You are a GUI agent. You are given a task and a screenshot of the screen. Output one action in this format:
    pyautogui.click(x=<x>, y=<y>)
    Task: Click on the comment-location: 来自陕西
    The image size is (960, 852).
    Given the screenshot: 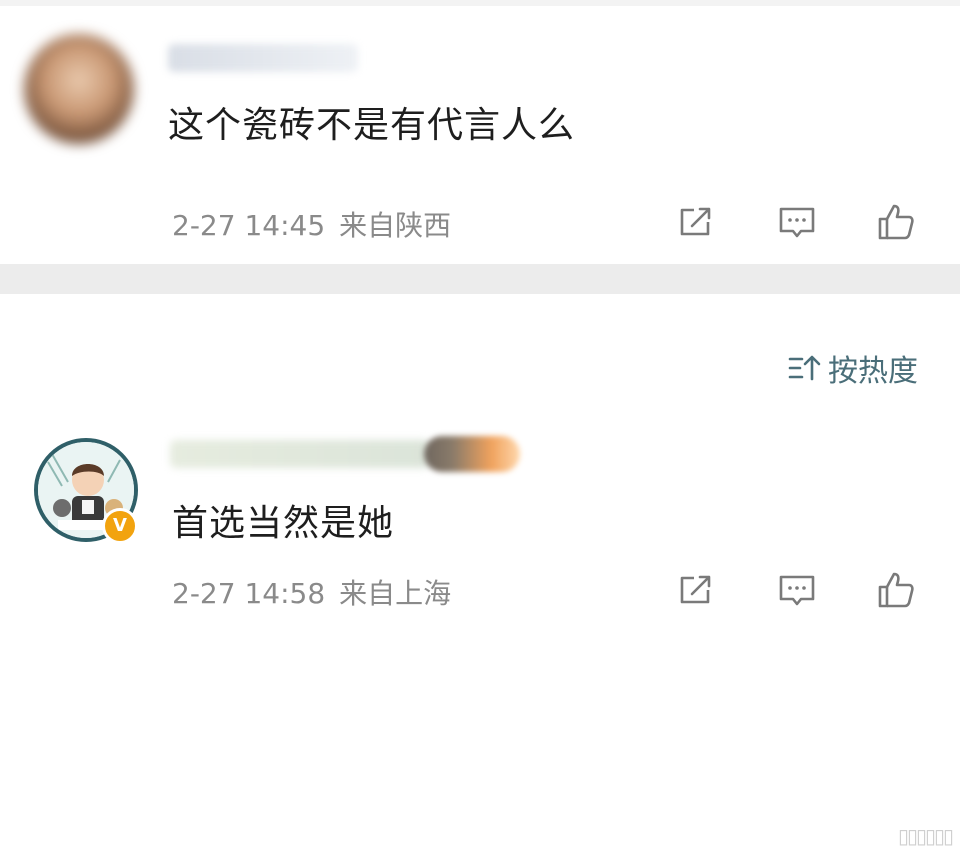 What is the action you would take?
    pyautogui.click(x=395, y=225)
    